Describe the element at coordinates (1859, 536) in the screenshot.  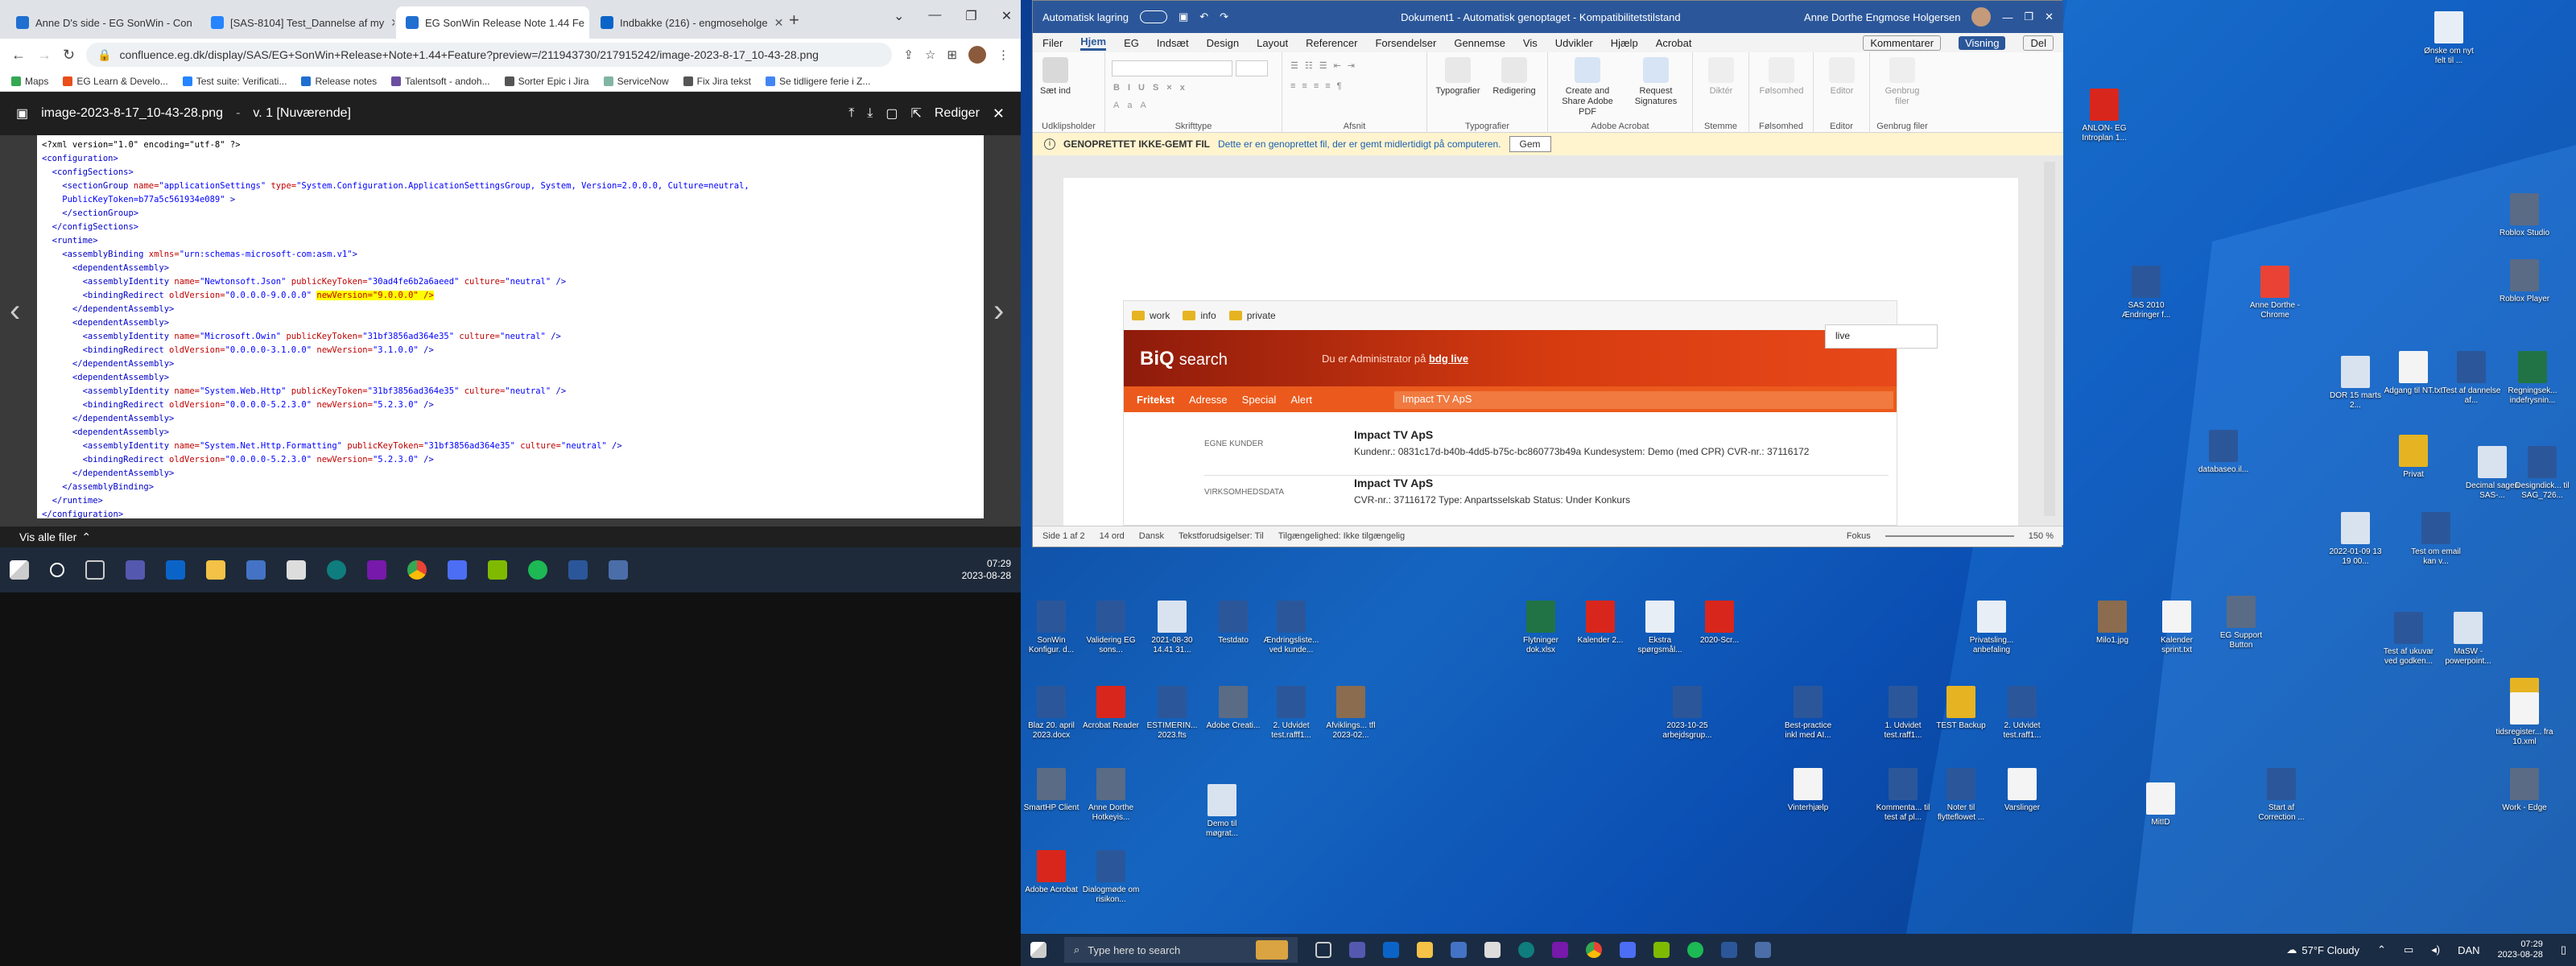
I see `focus-button: Fokus` at that location.